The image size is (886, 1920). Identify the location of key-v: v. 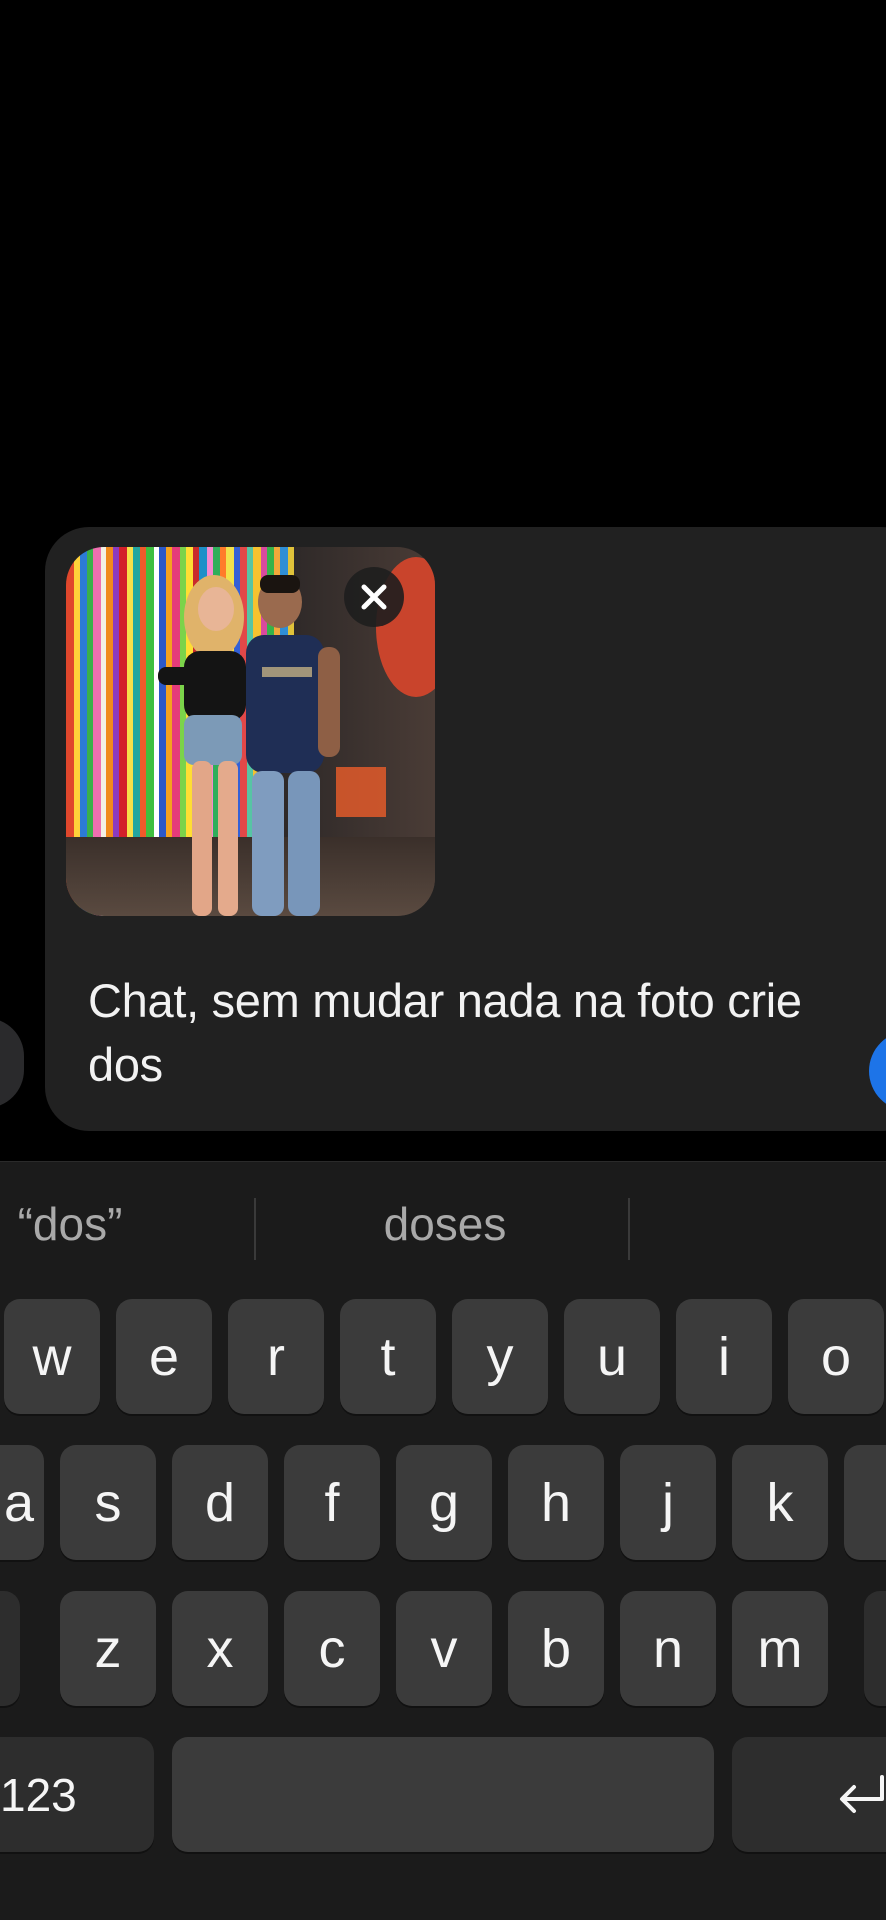
(444, 1648).